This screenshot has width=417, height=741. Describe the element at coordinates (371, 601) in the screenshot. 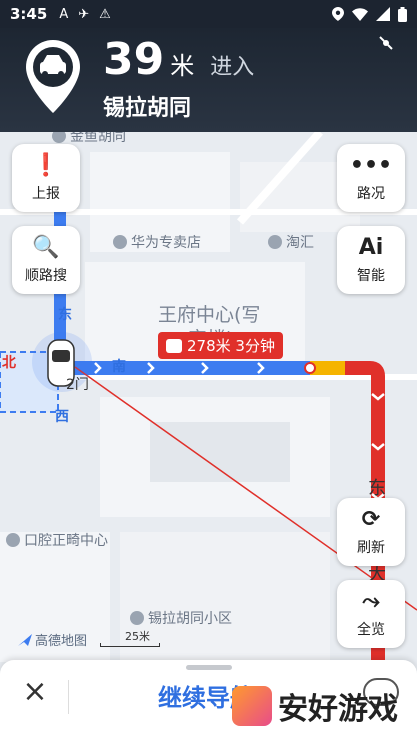

I see `route-overview-icon: ⤳` at that location.